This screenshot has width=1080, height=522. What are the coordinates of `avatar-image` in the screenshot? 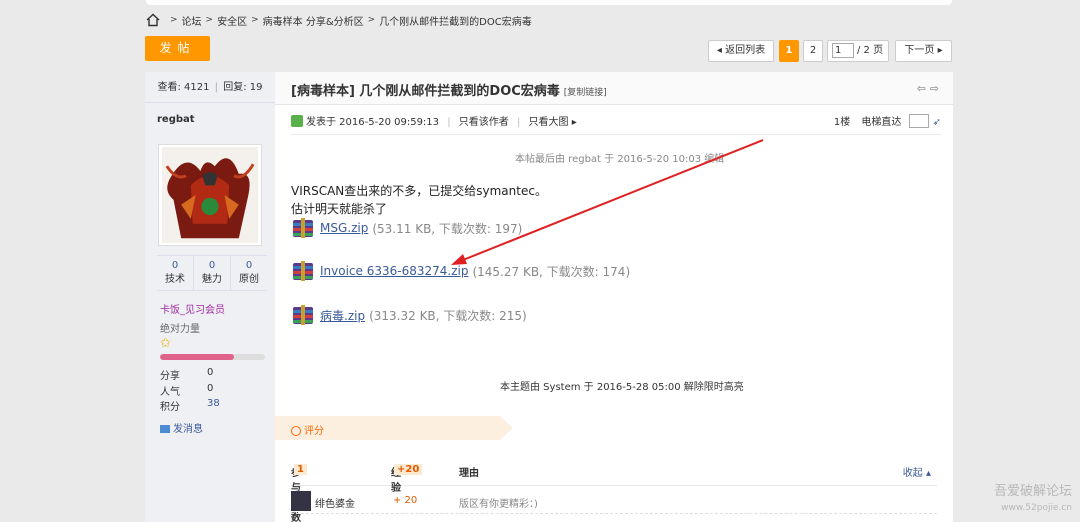 It's located at (210, 195).